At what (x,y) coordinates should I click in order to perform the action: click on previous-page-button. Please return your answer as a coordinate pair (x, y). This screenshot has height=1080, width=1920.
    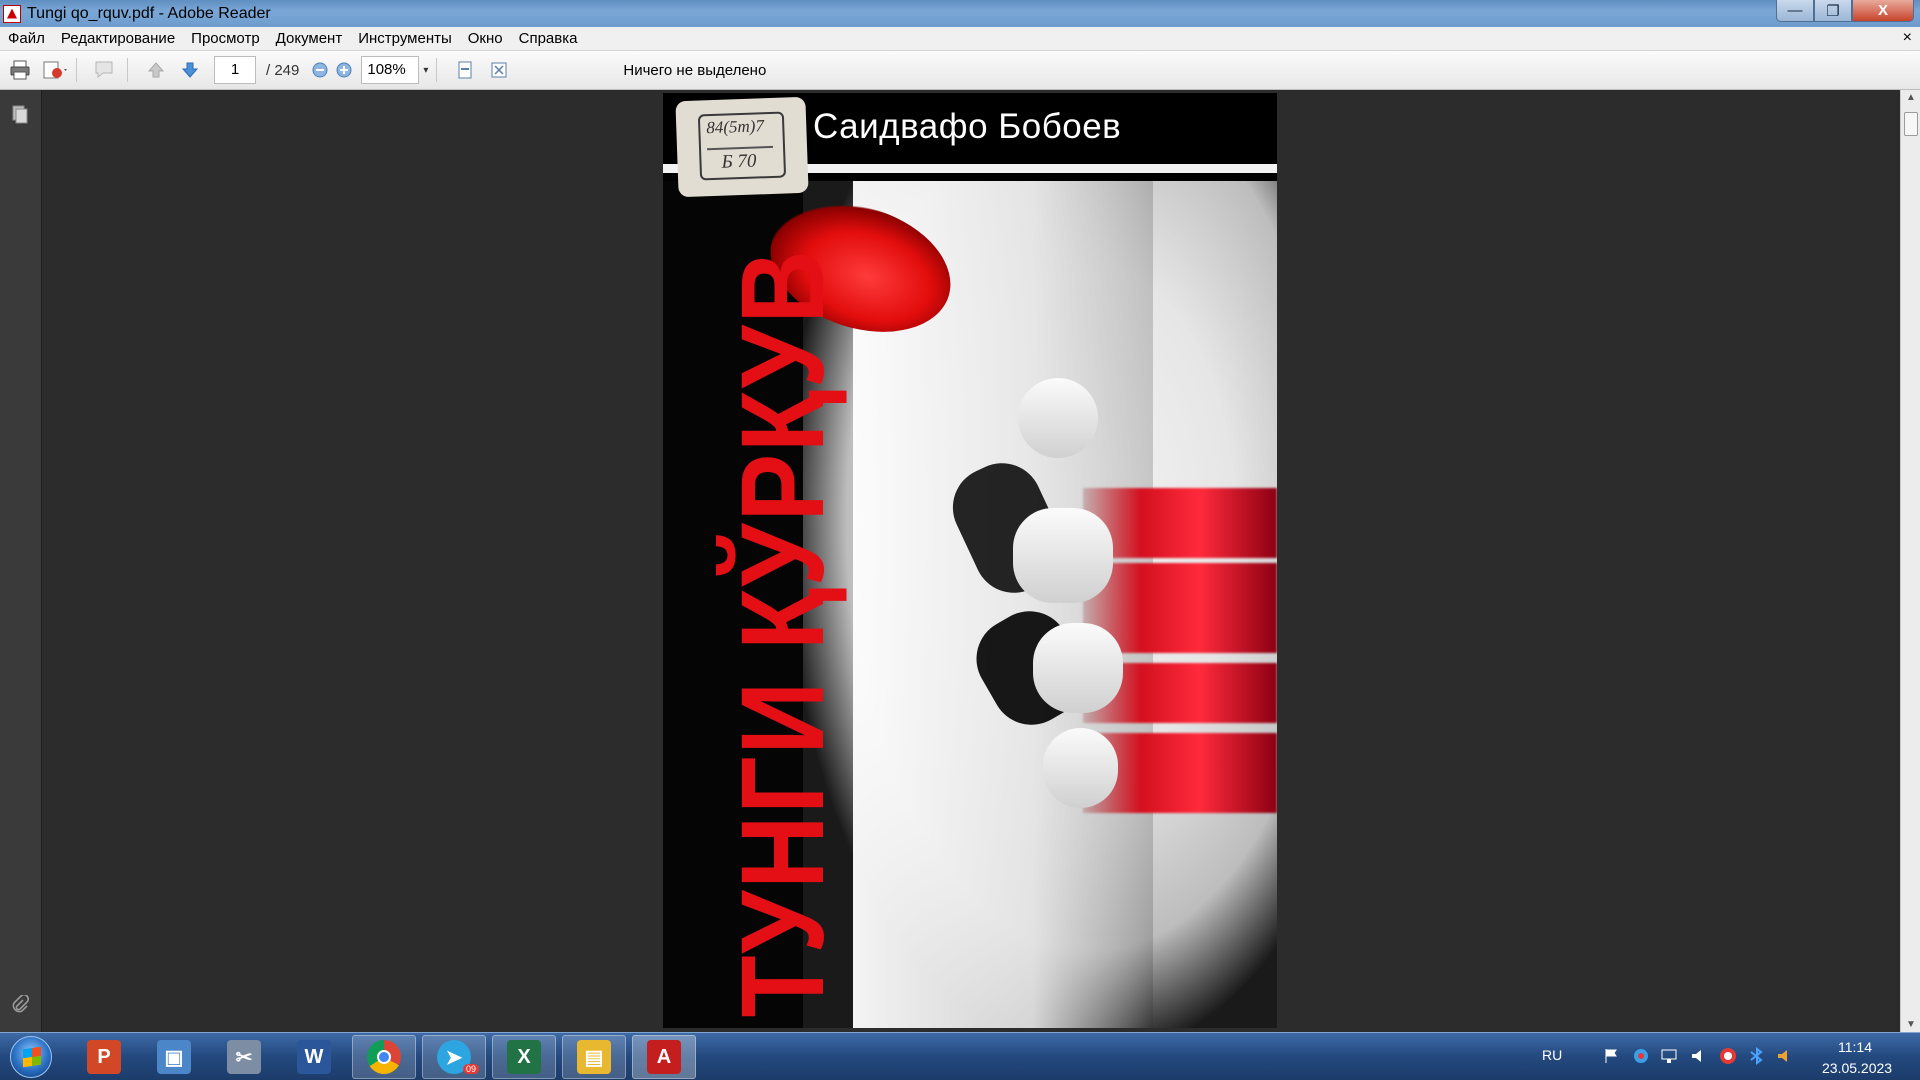
    Looking at the image, I should click on (156, 70).